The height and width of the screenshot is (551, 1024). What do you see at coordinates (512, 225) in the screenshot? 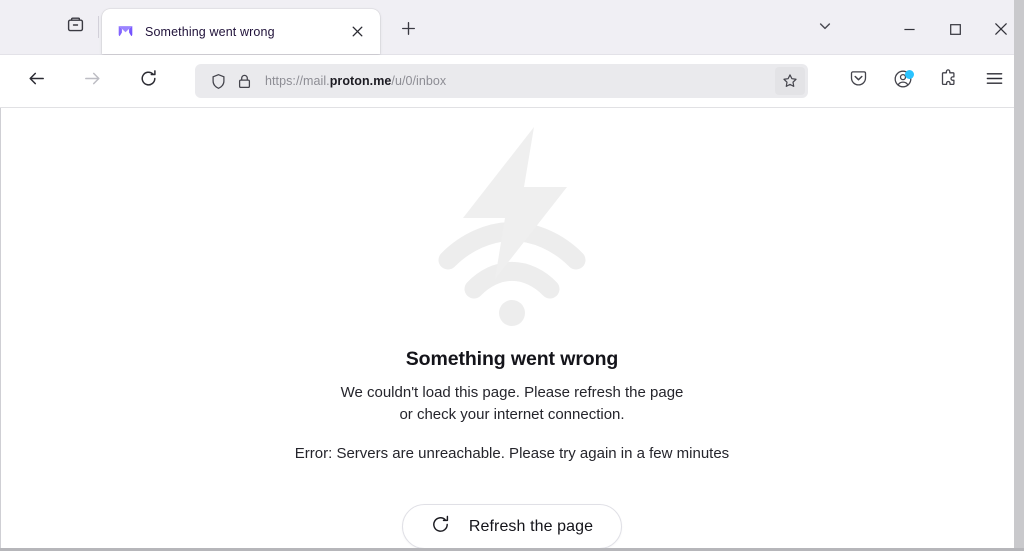
I see `wifi-disconnected-icon` at bounding box center [512, 225].